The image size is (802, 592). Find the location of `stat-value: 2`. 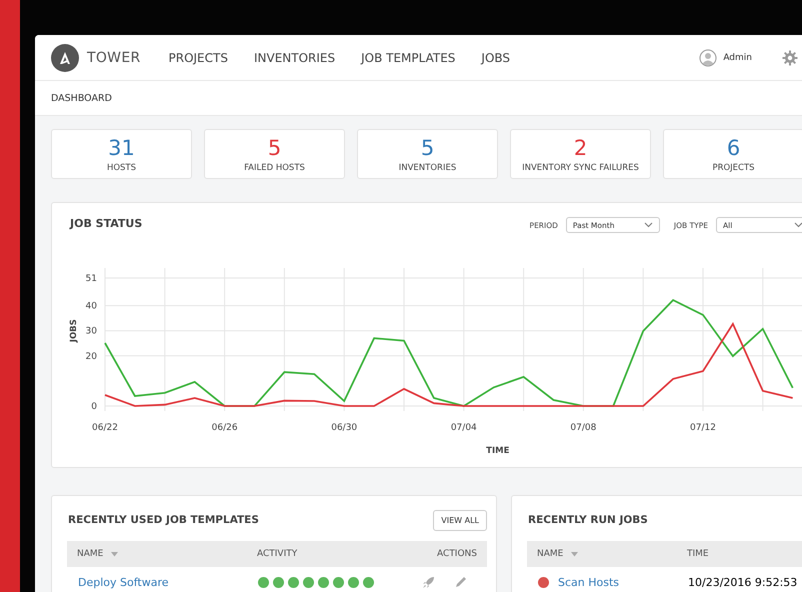

stat-value: 2 is located at coordinates (581, 148).